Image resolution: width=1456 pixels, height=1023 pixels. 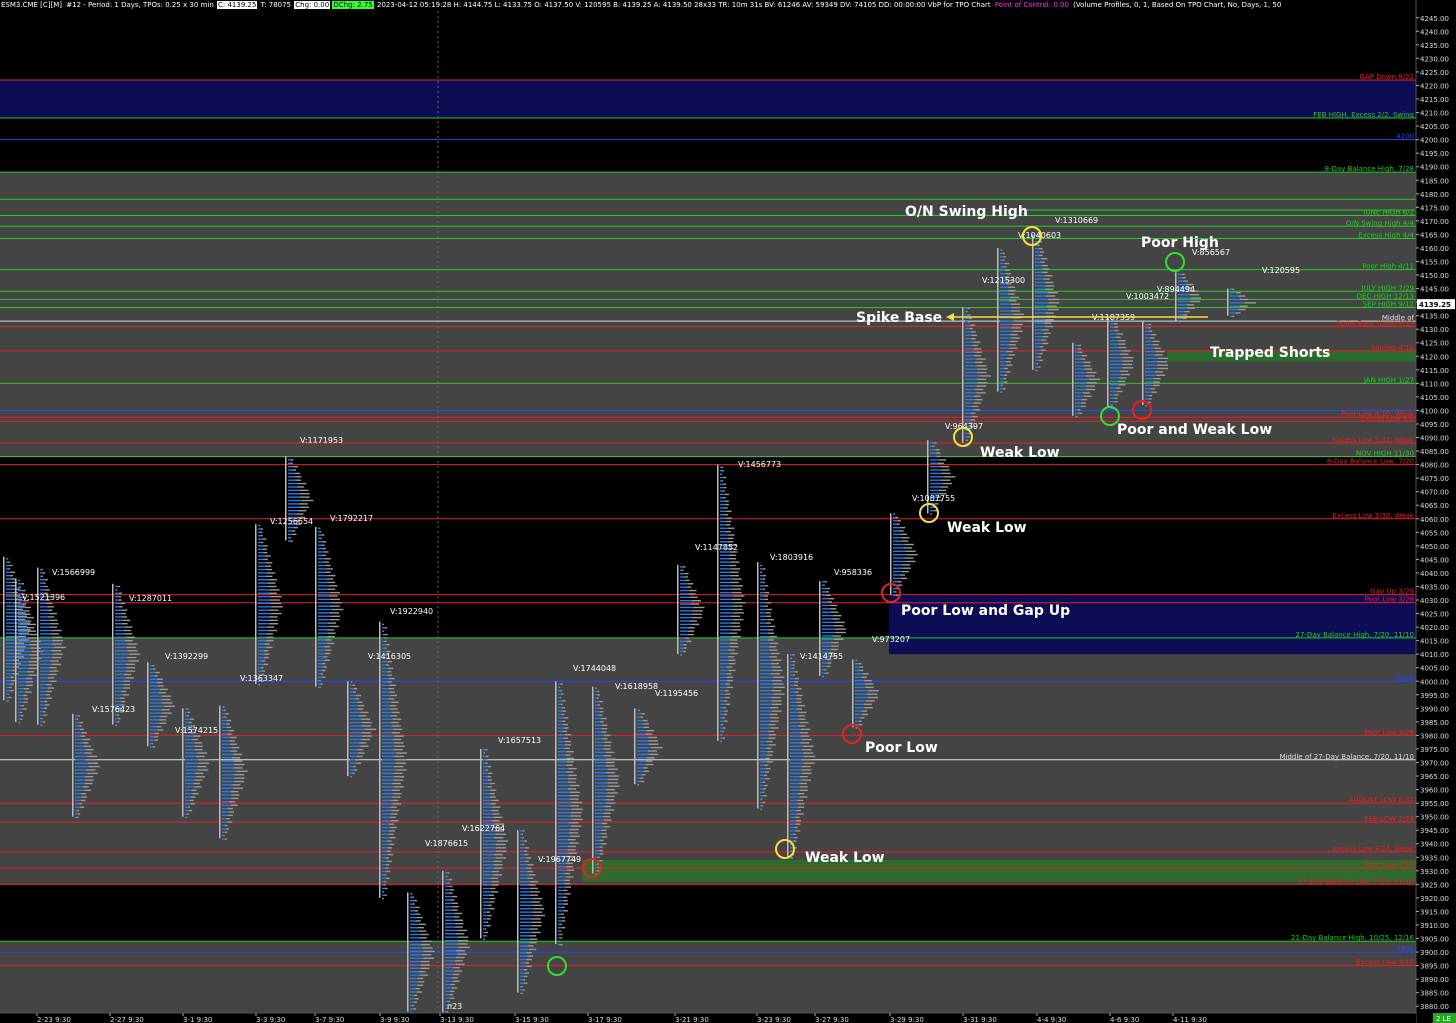 I want to click on misc-label: n23, so click(x=454, y=1006).